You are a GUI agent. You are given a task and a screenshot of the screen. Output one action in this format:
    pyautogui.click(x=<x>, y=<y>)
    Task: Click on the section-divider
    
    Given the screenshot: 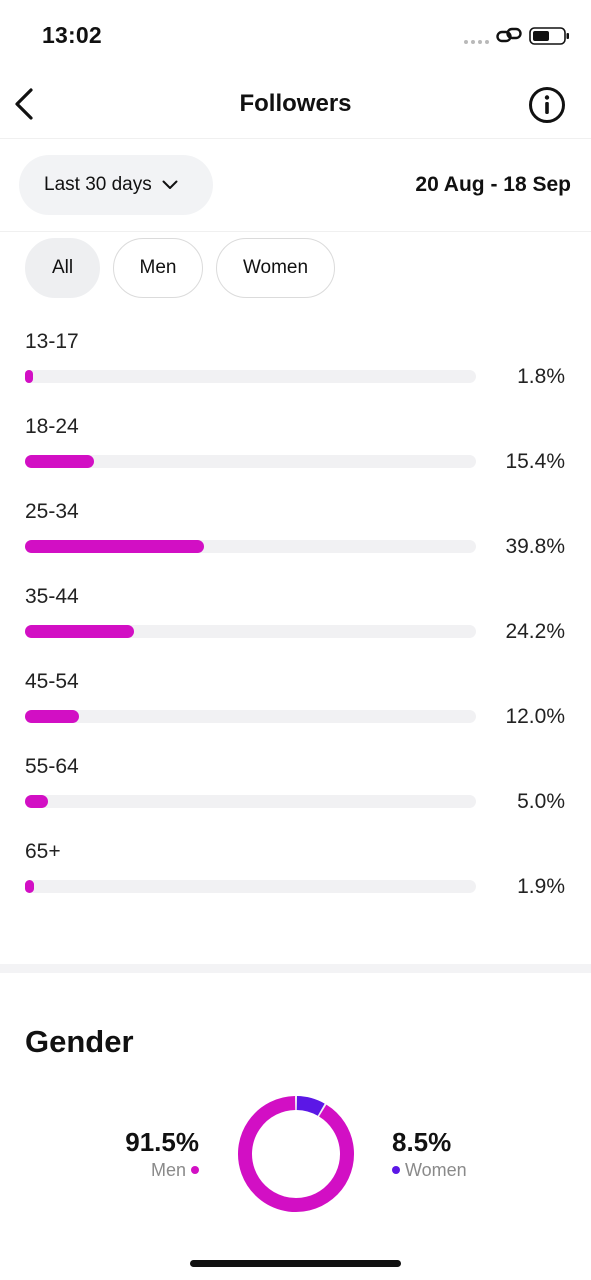 What is the action you would take?
    pyautogui.click(x=295, y=968)
    